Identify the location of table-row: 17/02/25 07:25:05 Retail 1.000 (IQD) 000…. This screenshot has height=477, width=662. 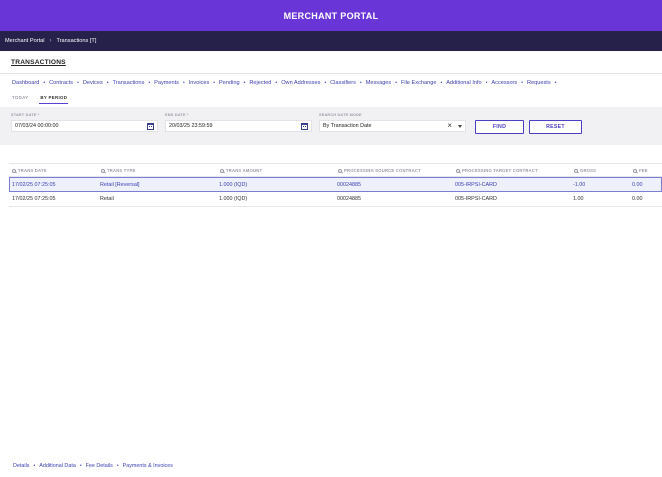
(335, 199).